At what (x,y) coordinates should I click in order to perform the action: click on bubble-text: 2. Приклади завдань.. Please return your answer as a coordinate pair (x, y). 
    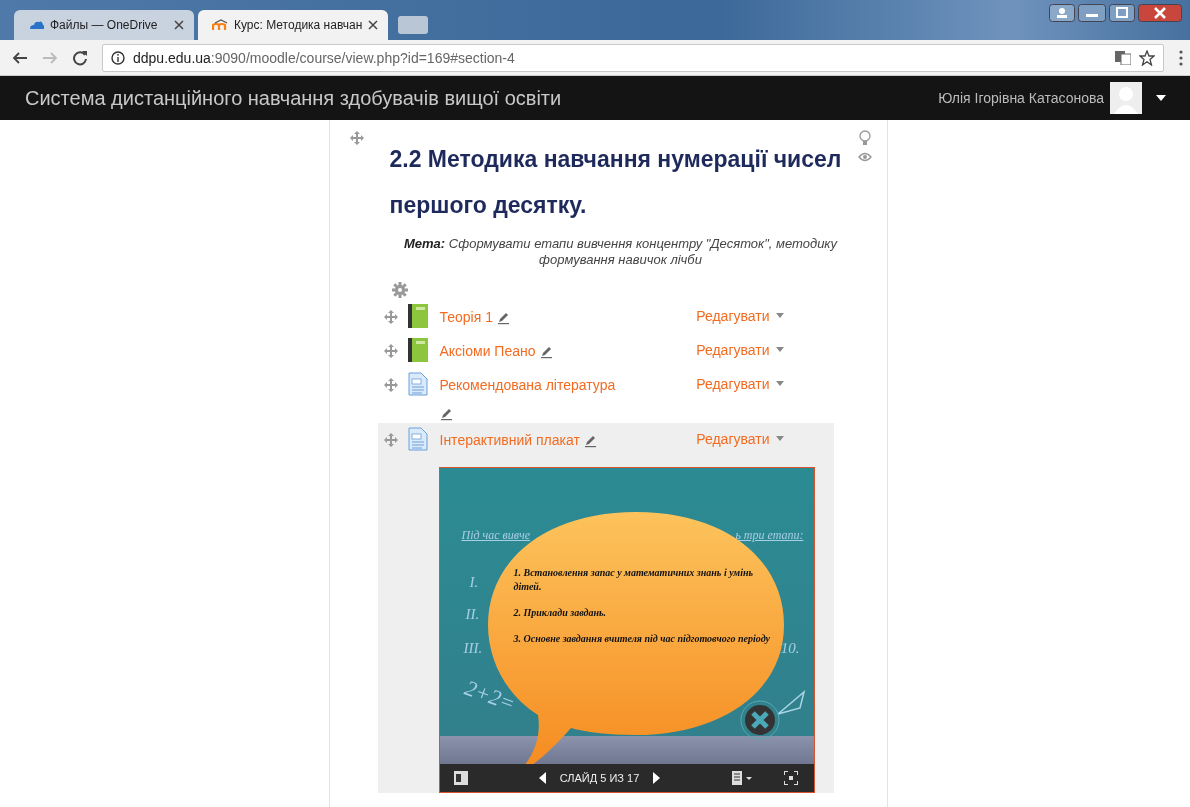
    Looking at the image, I should click on (560, 613).